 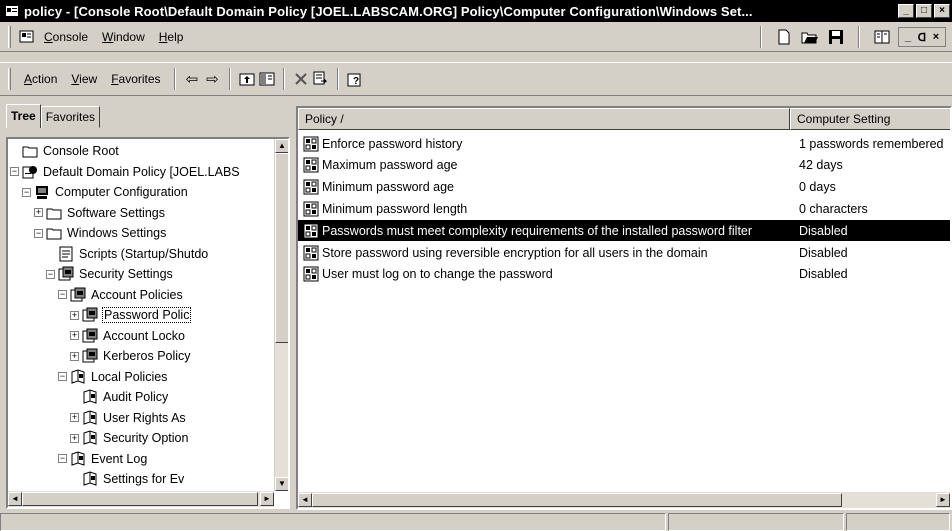 What do you see at coordinates (437, 274) in the screenshot?
I see `policy-name: User must log on to change the password` at bounding box center [437, 274].